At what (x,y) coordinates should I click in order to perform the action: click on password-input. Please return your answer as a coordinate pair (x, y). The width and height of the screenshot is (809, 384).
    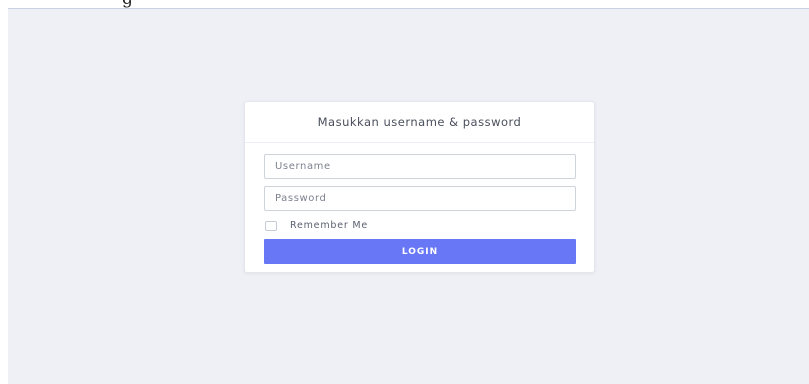
    Looking at the image, I should click on (420, 198).